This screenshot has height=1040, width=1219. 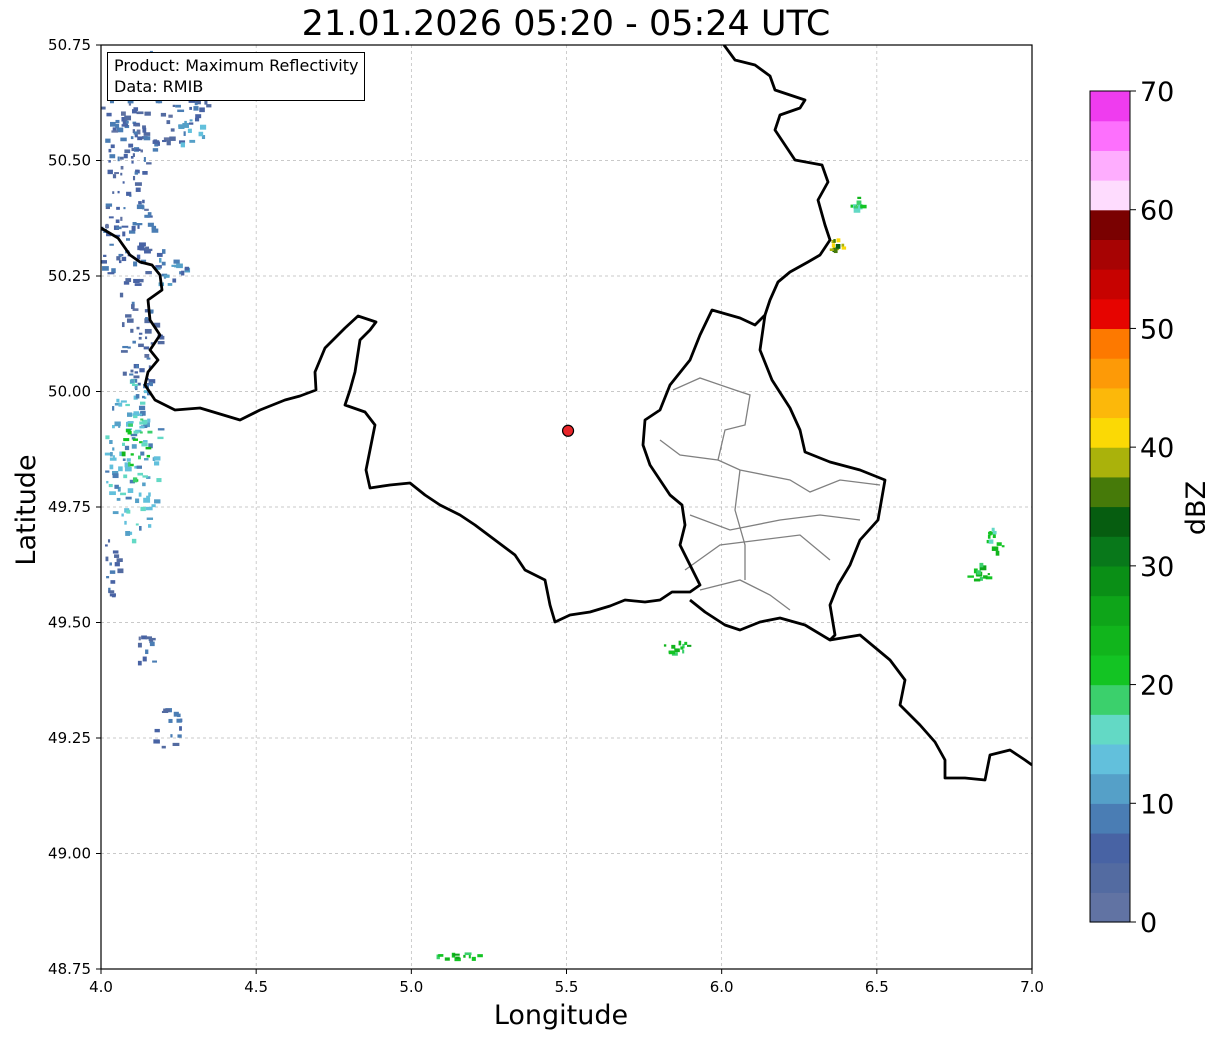 I want to click on colorbar-label: dBZ, so click(x=1196, y=508).